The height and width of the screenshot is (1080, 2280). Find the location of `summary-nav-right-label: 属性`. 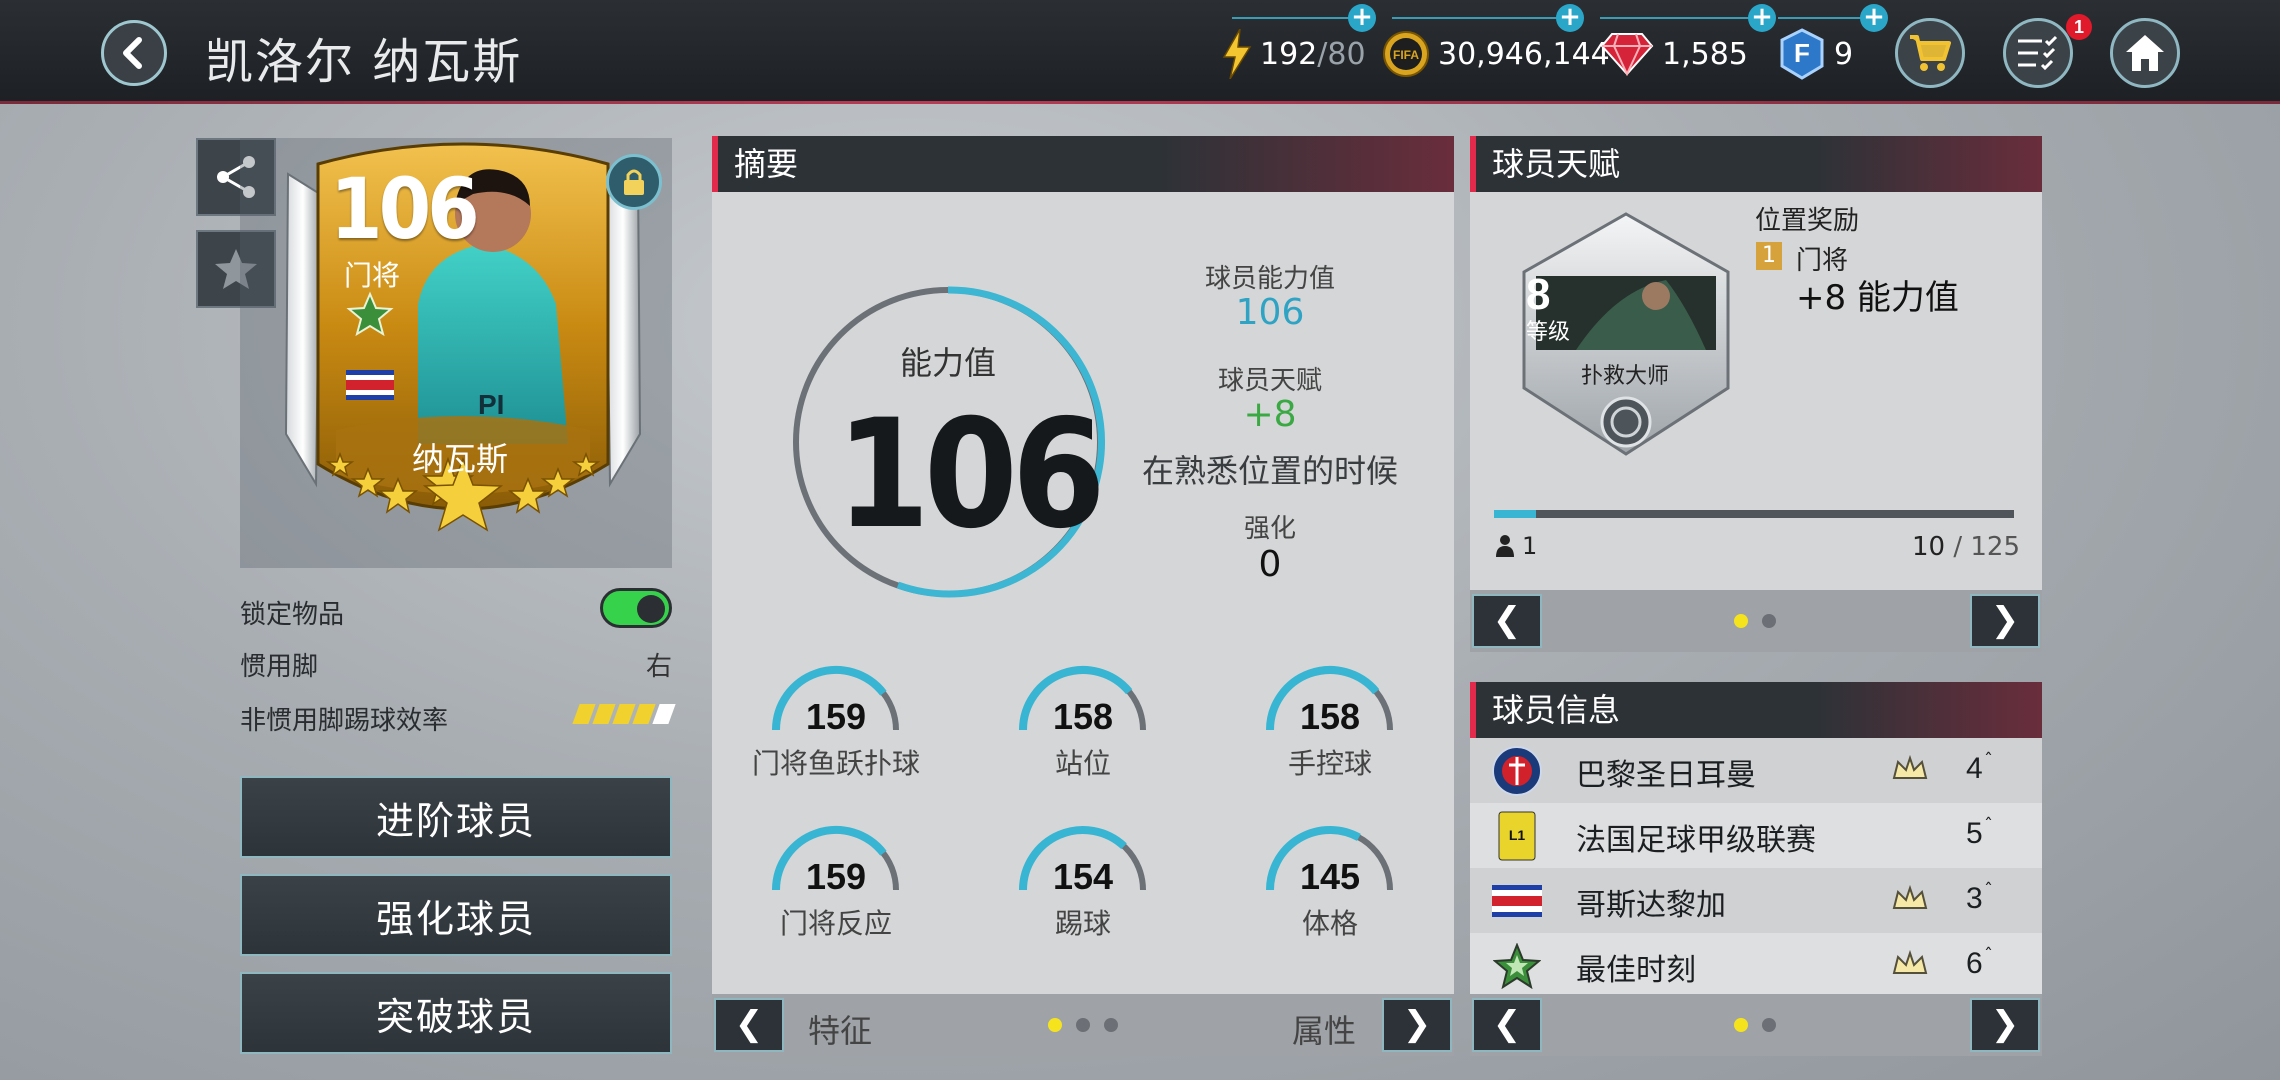

summary-nav-right-label: 属性 is located at coordinates (1324, 1029).